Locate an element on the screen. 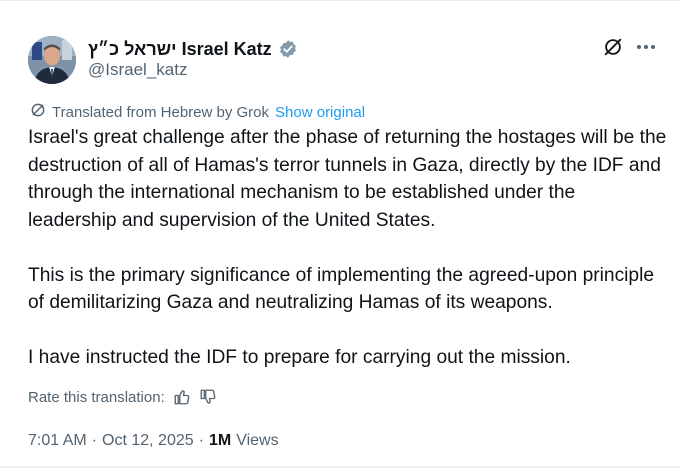 The width and height of the screenshot is (680, 468). rate-translation: Rate this translation: is located at coordinates (122, 397).